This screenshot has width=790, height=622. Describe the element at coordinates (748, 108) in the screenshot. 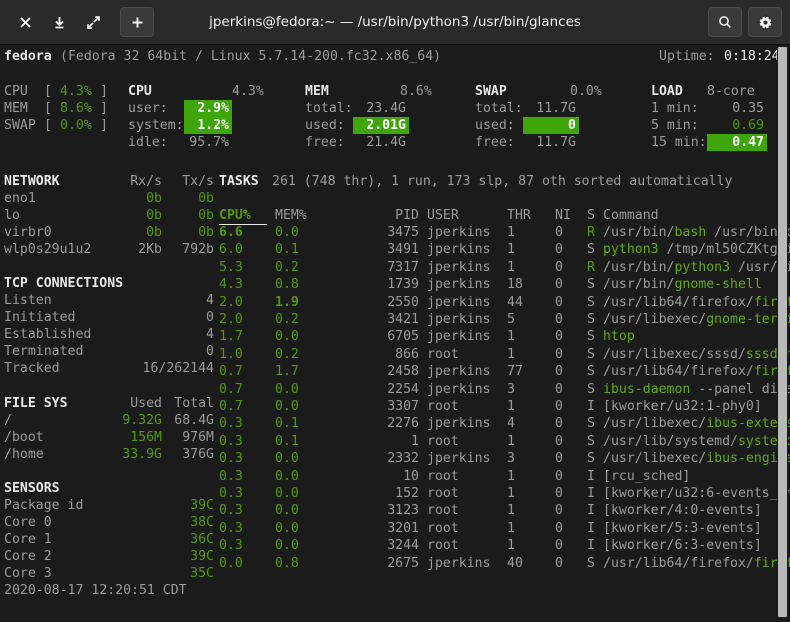

I see `load-row-value-1min: 0.35` at that location.